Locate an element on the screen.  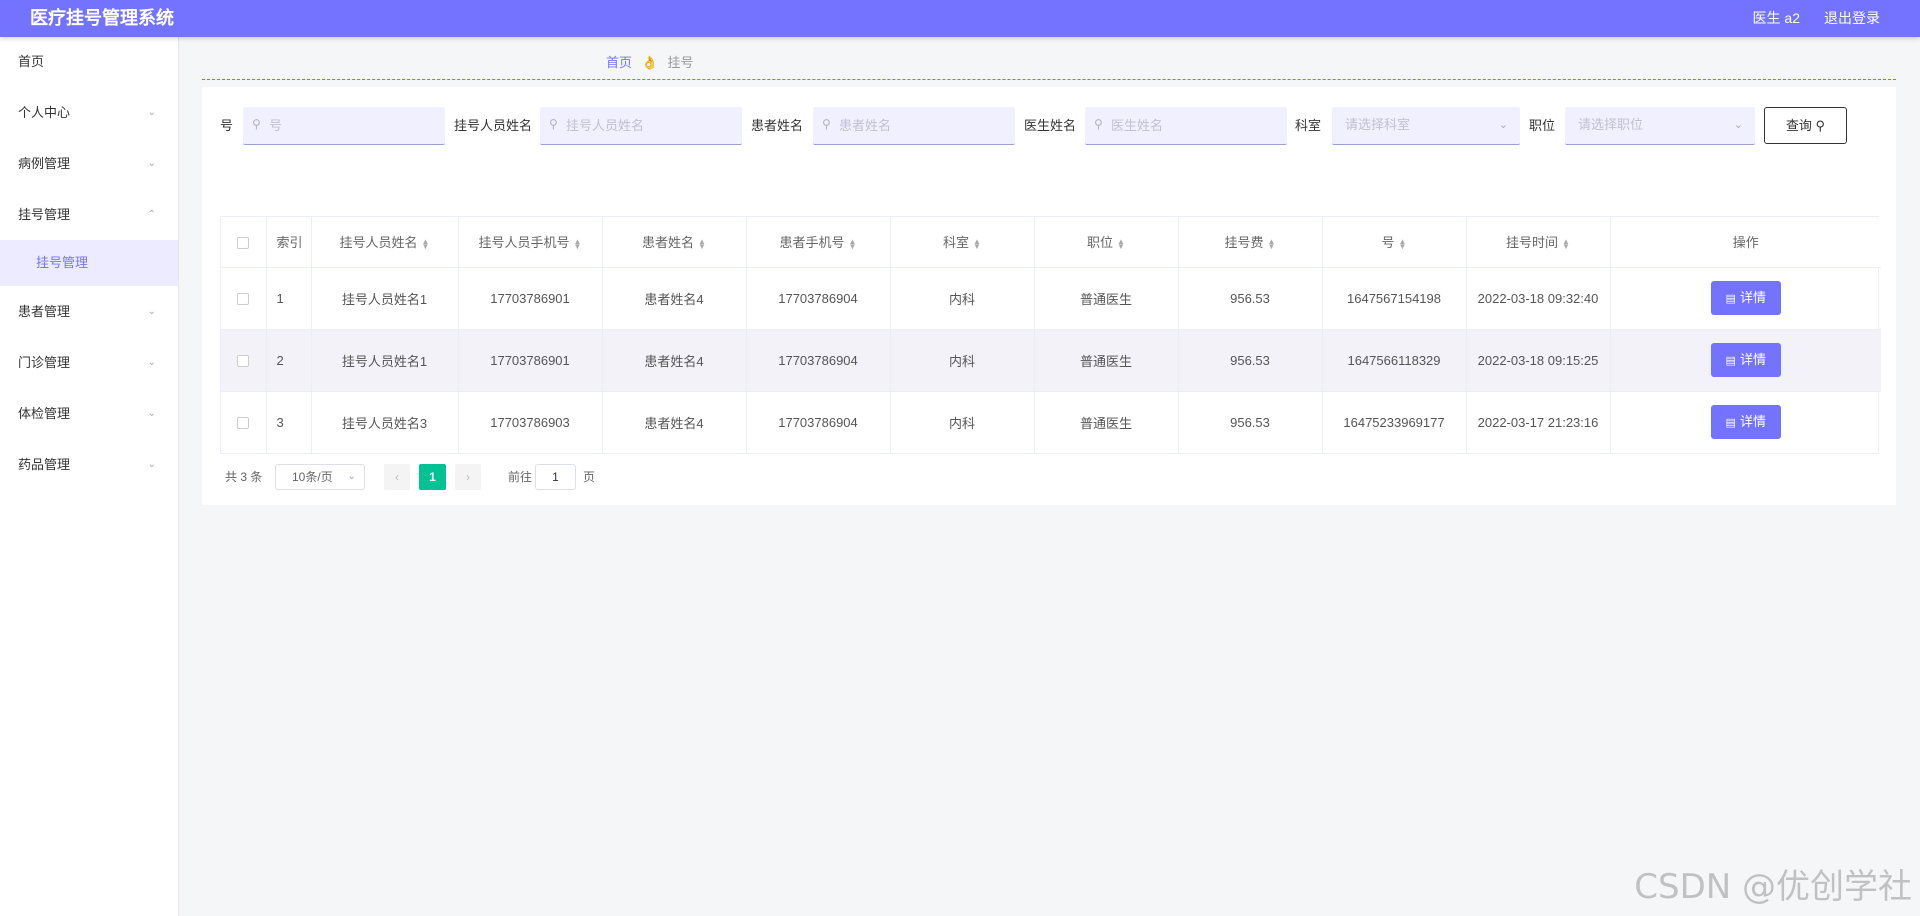
page-number-current: 1 is located at coordinates (432, 477).